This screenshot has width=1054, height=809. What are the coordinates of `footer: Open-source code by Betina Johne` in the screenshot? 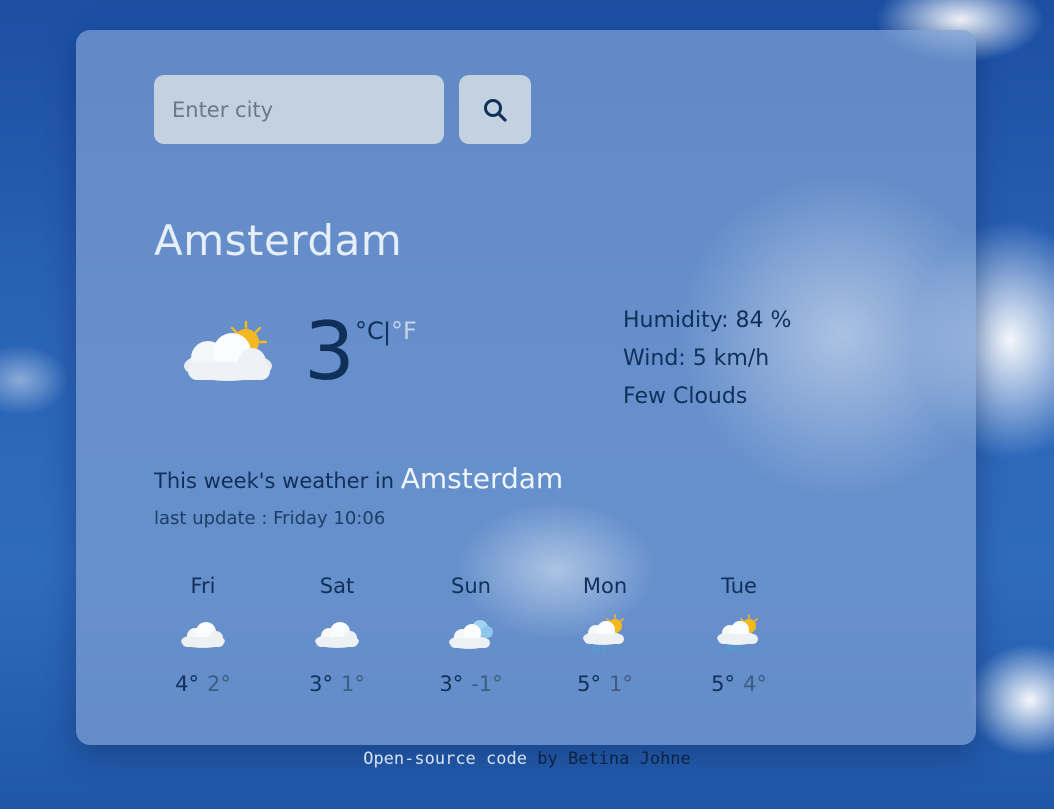 It's located at (527, 759).